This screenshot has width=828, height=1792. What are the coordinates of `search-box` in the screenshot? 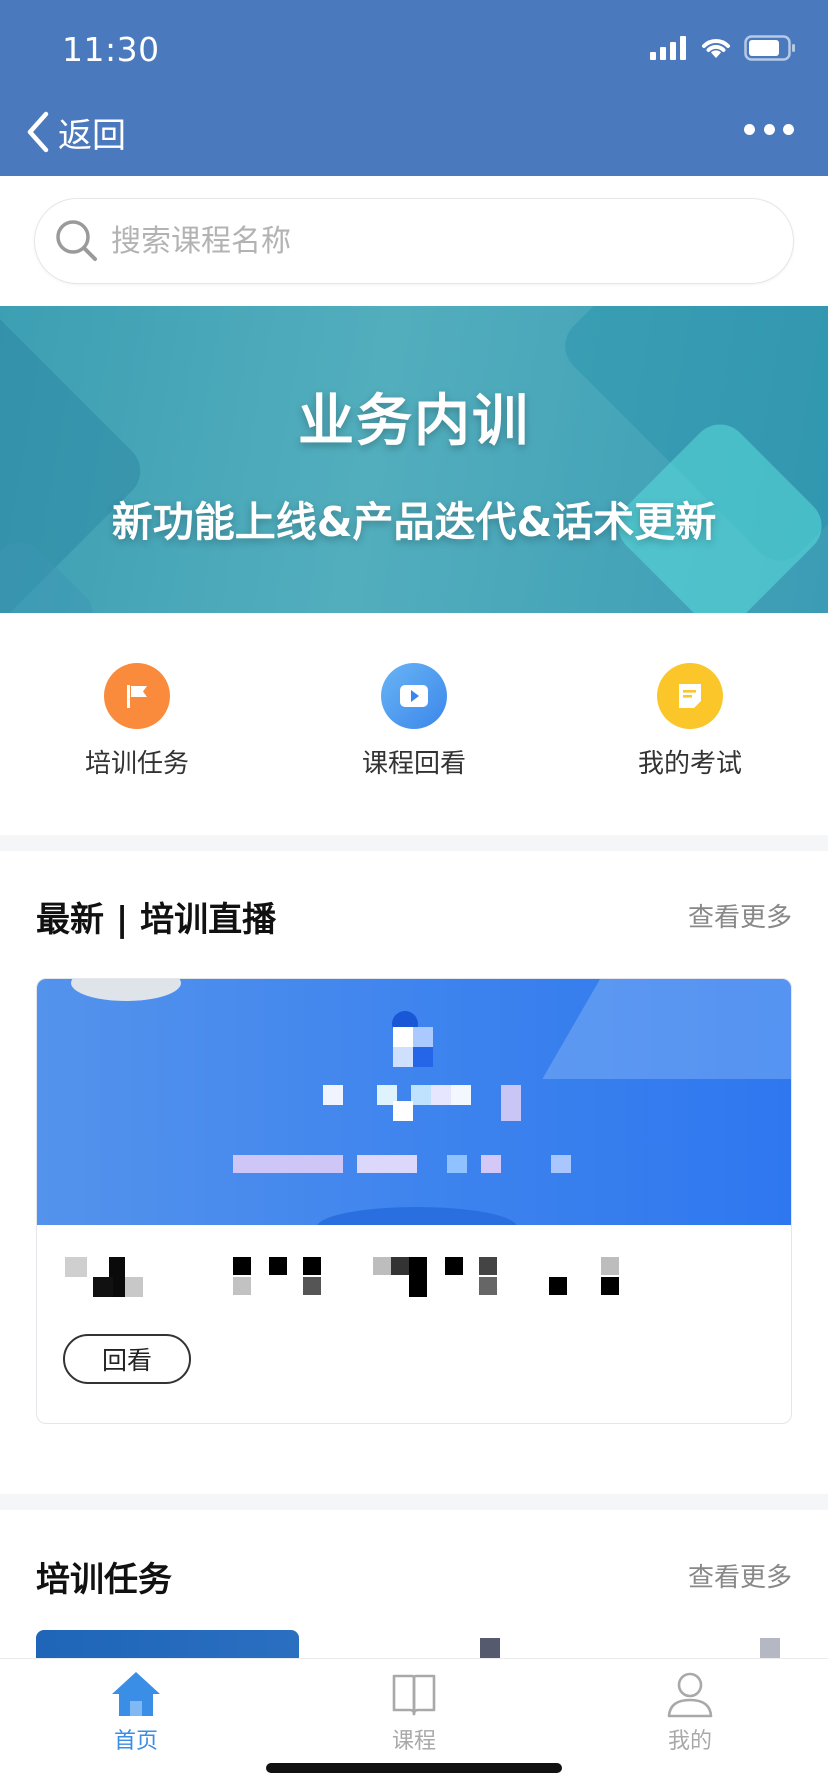 It's located at (414, 241).